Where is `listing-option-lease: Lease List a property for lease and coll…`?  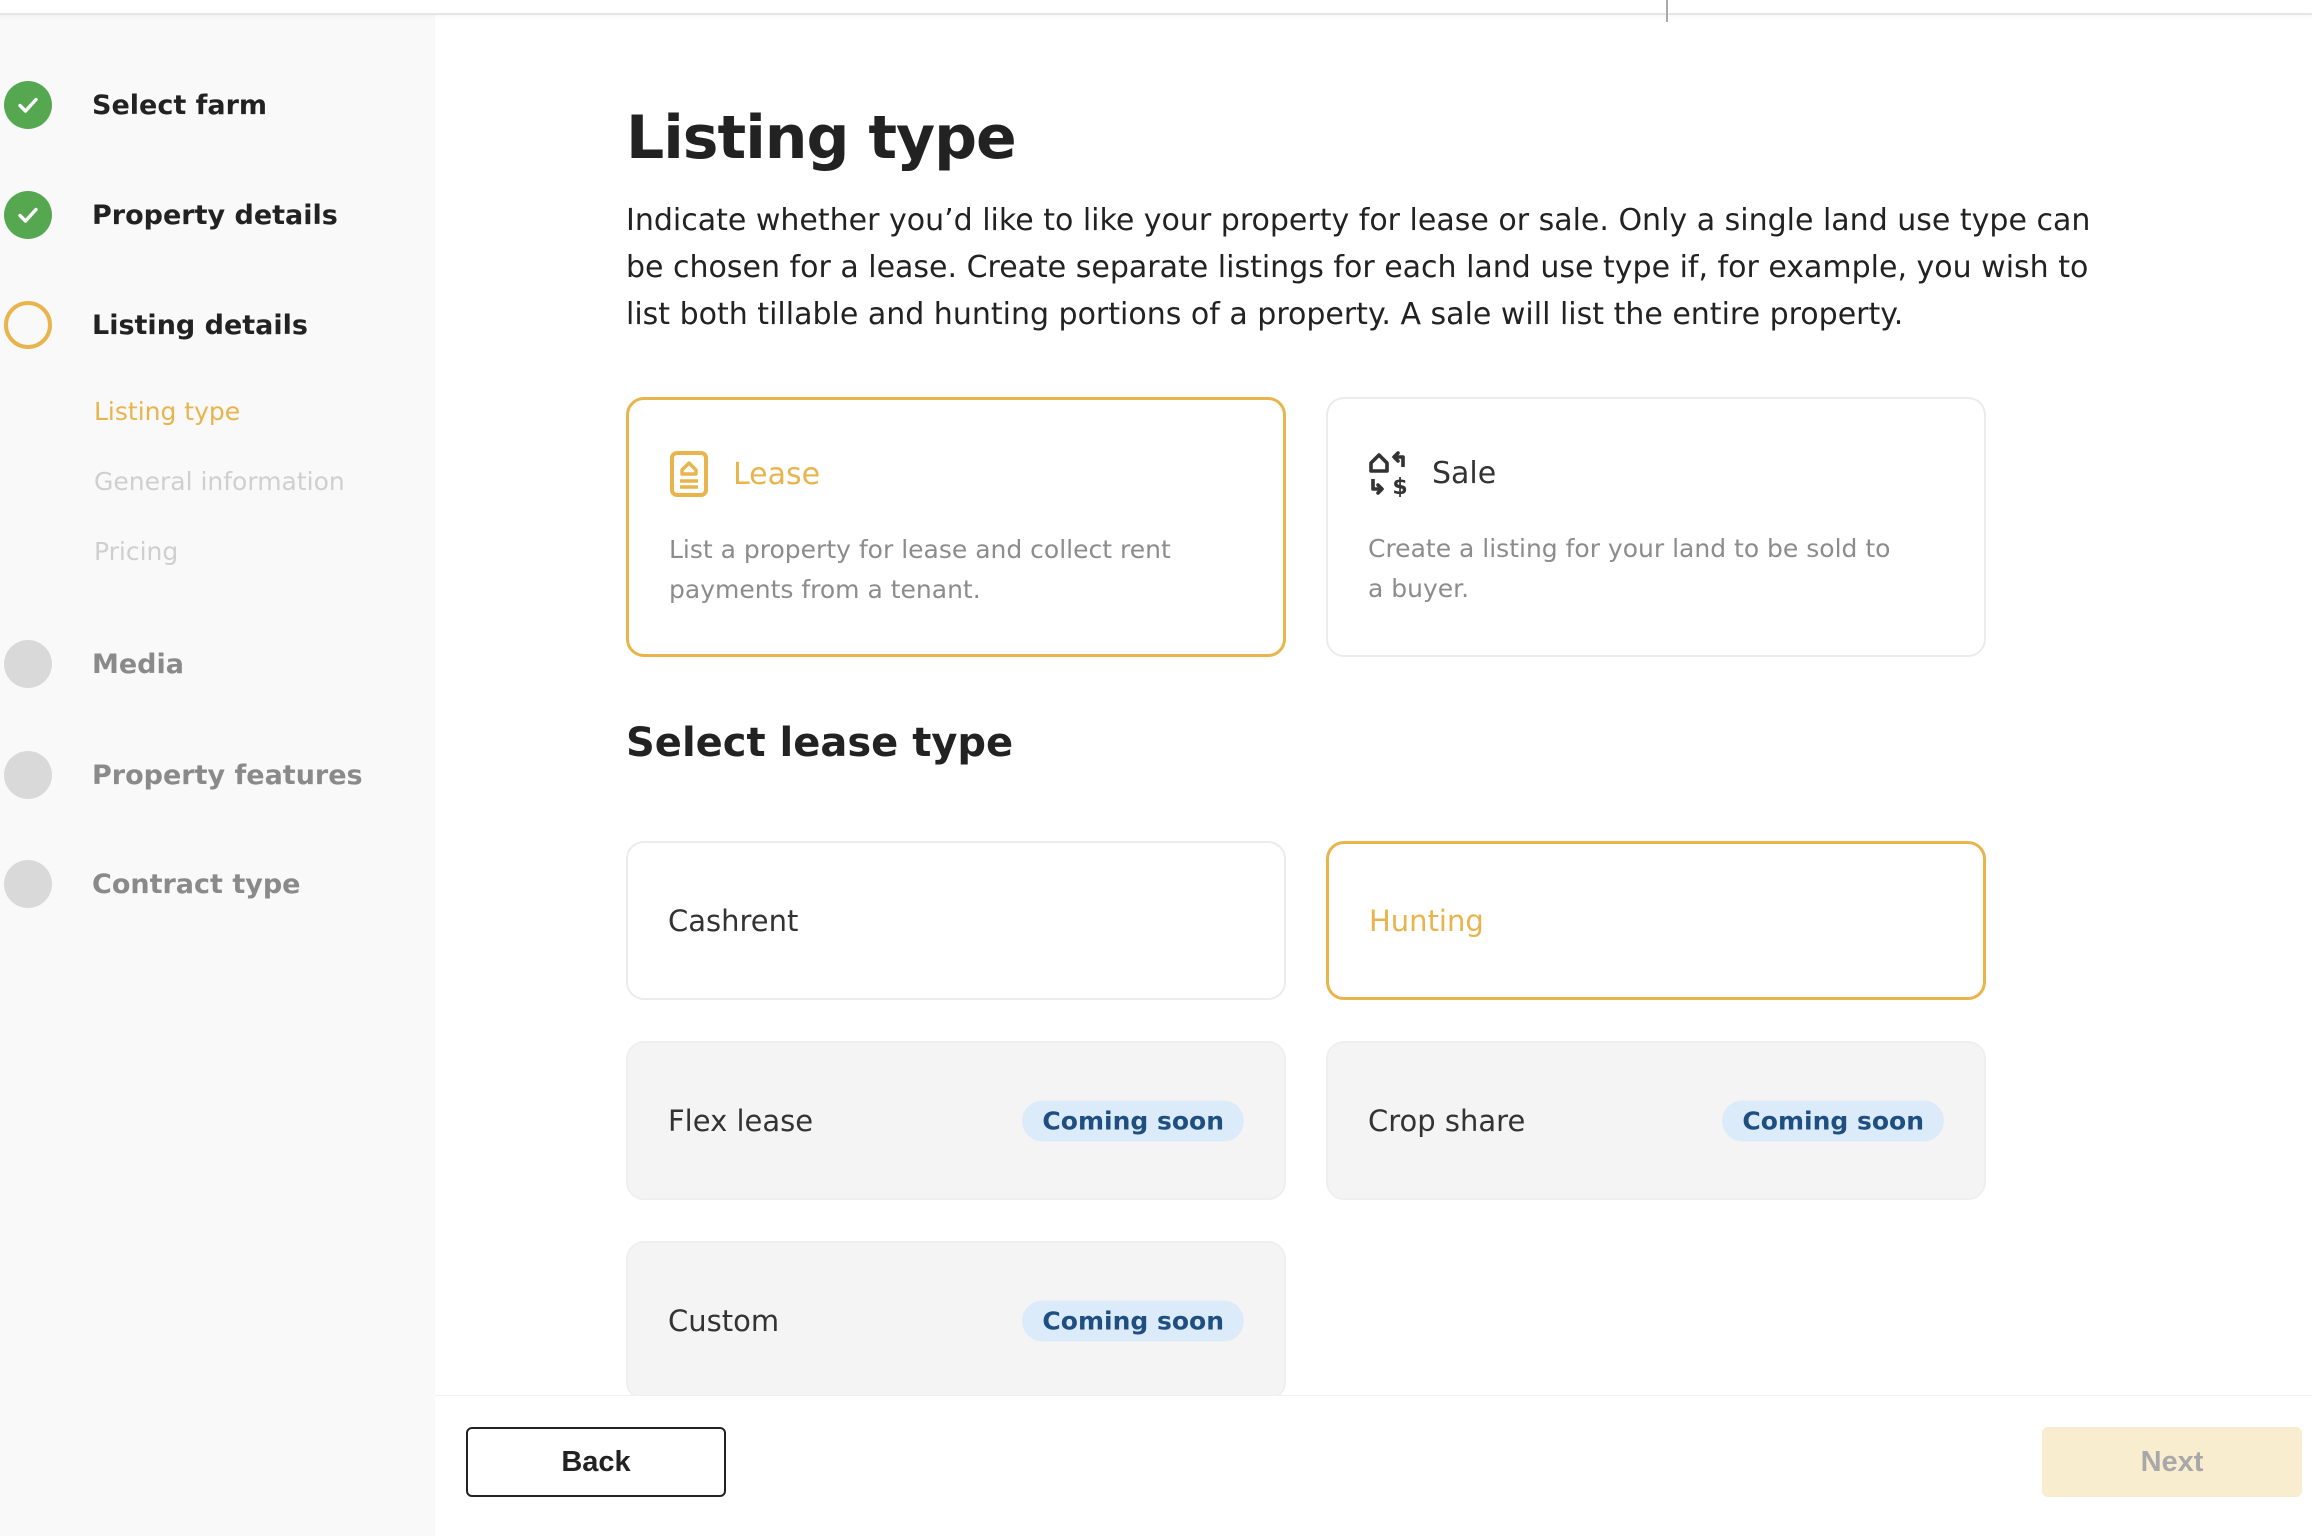 listing-option-lease: Lease List a property for lease and coll… is located at coordinates (956, 527).